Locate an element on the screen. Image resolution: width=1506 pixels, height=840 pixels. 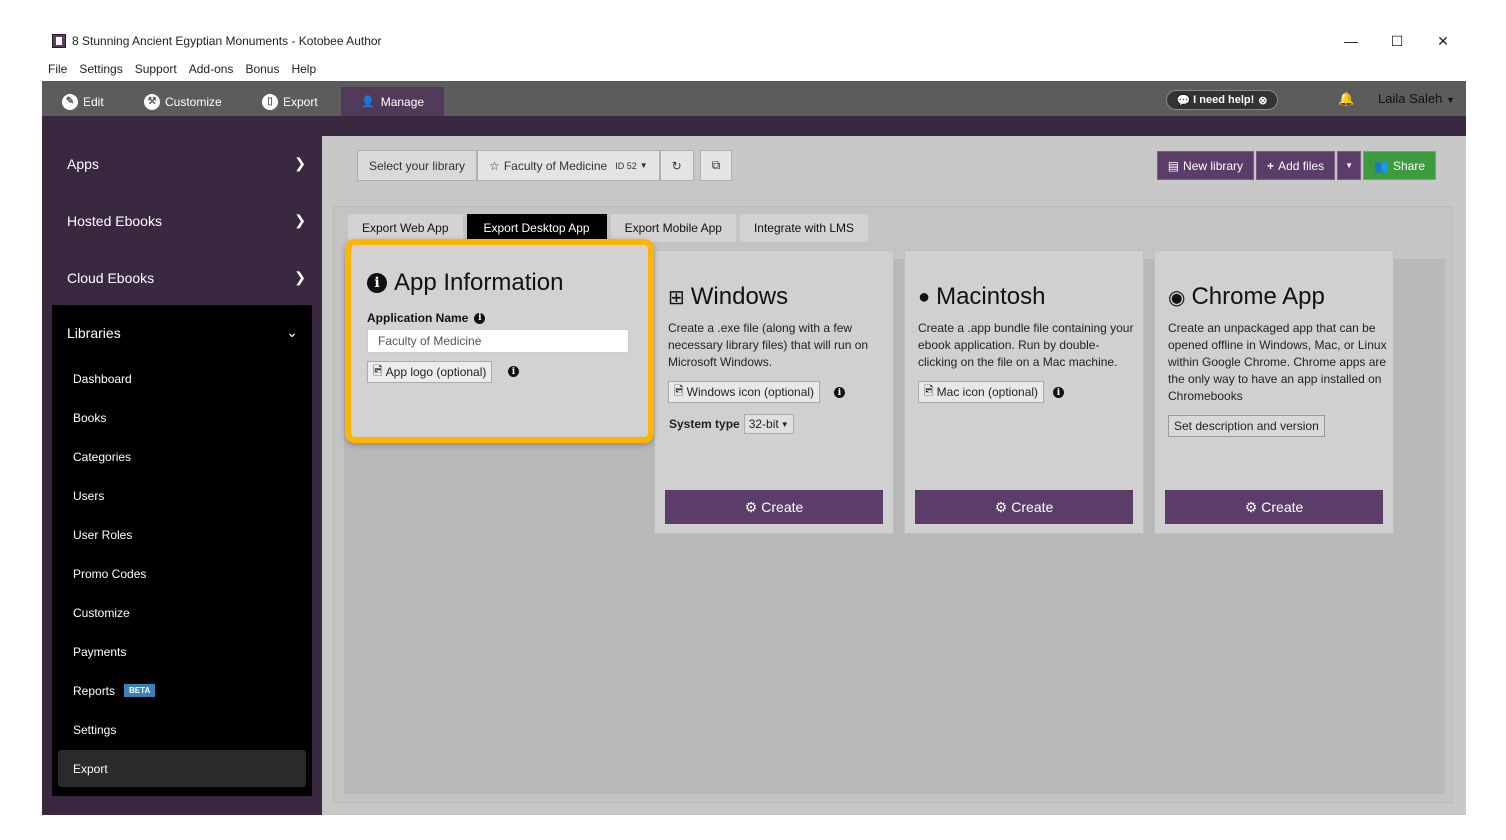
tab-export-label: Export is located at coordinates (300, 101).